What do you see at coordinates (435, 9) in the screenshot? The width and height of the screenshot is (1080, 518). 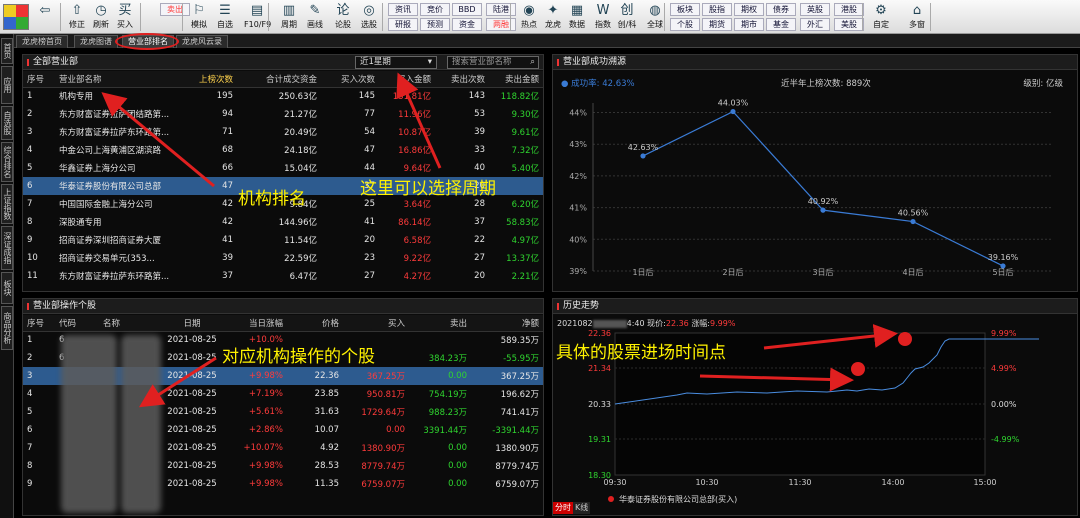 I see `toolbar-small-button: 竞价` at bounding box center [435, 9].